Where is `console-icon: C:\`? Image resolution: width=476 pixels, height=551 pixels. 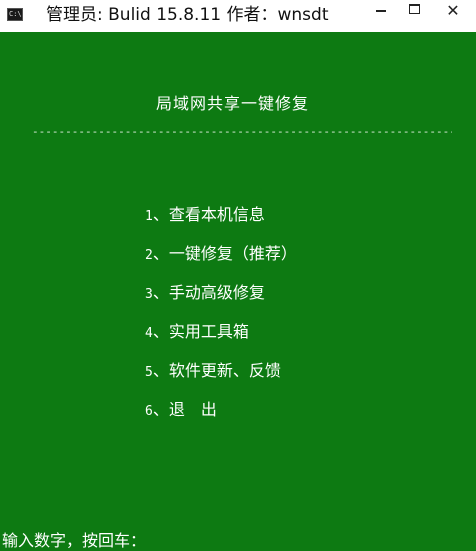 console-icon: C:\ is located at coordinates (15, 14).